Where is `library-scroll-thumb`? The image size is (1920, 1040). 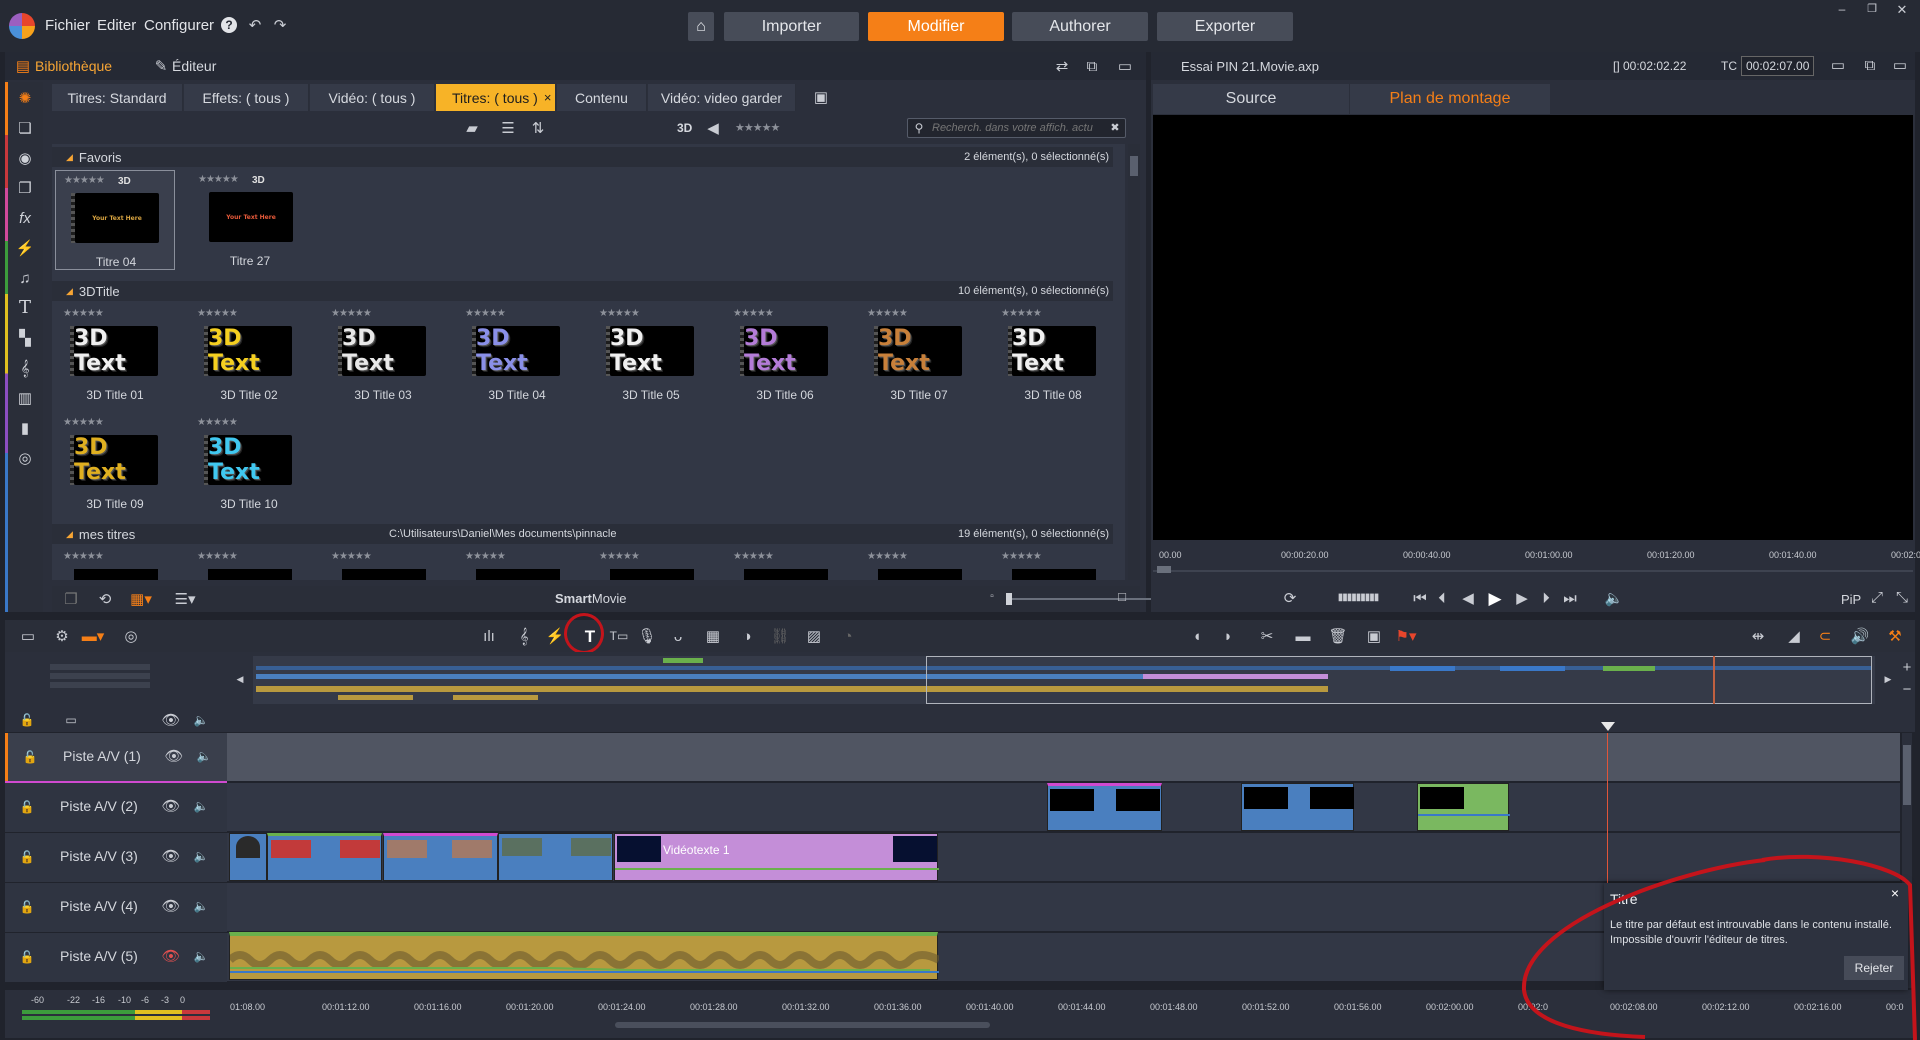 library-scroll-thumb is located at coordinates (1134, 166).